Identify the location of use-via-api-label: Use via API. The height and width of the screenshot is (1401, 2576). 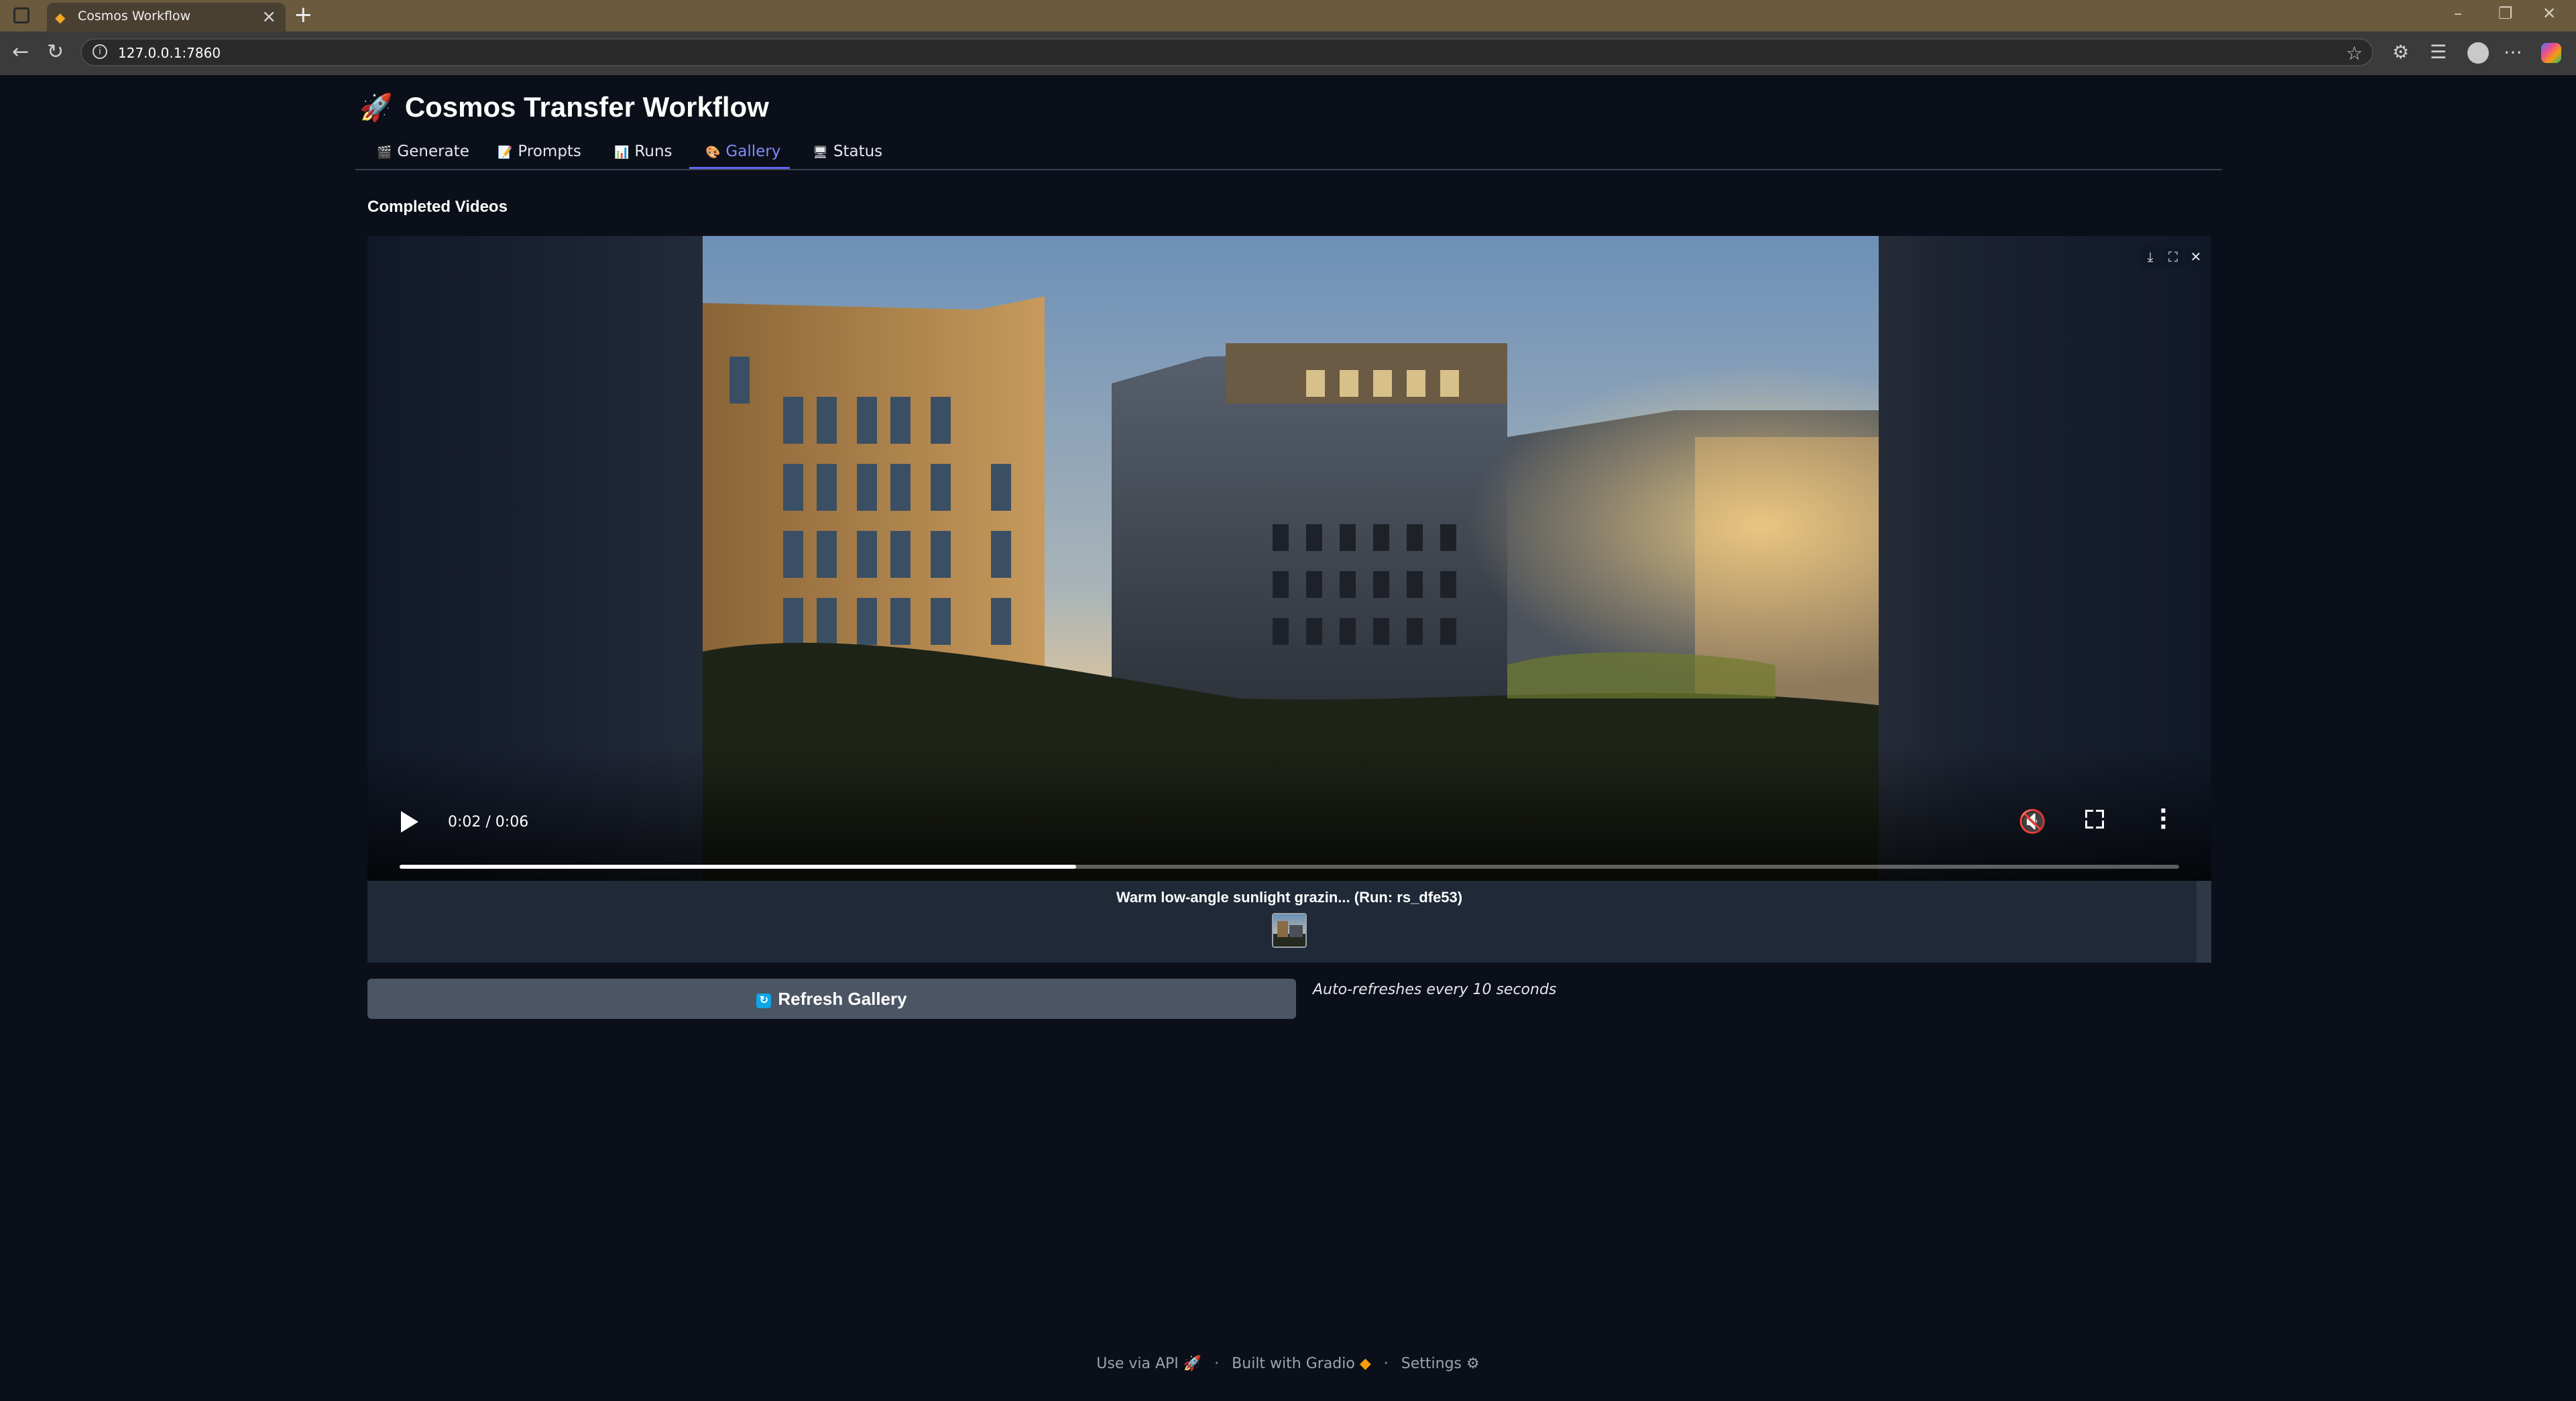
(1137, 1364).